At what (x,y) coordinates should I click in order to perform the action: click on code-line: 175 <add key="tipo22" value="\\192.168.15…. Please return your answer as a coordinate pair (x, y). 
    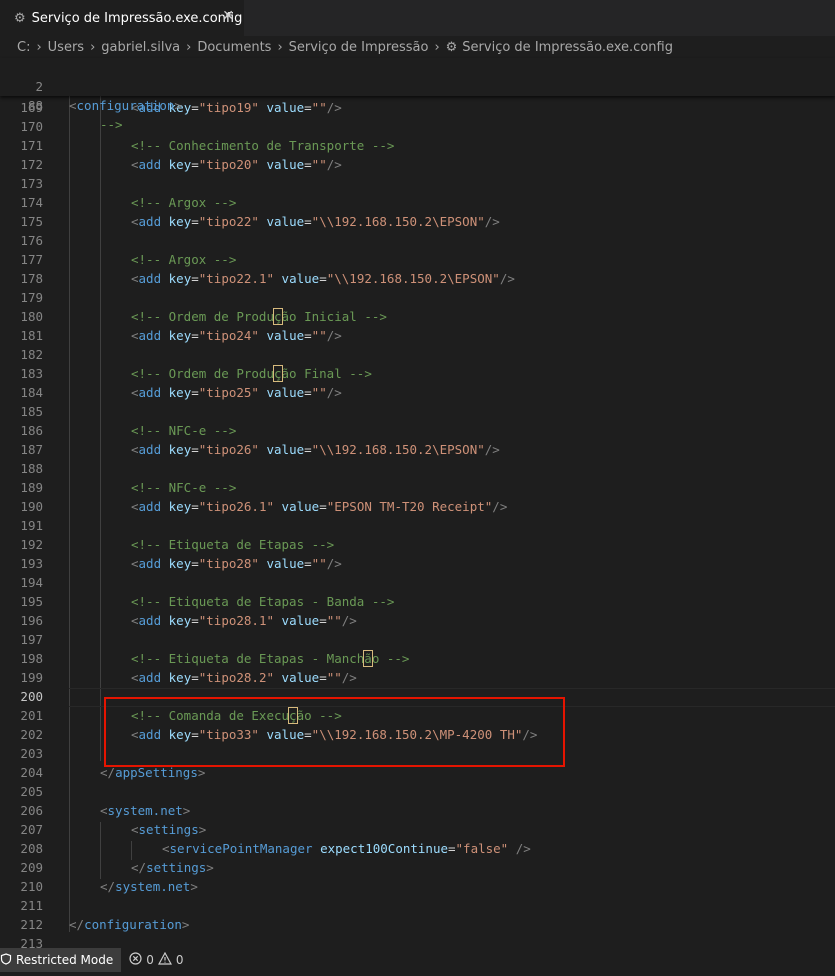
    Looking at the image, I should click on (417, 221).